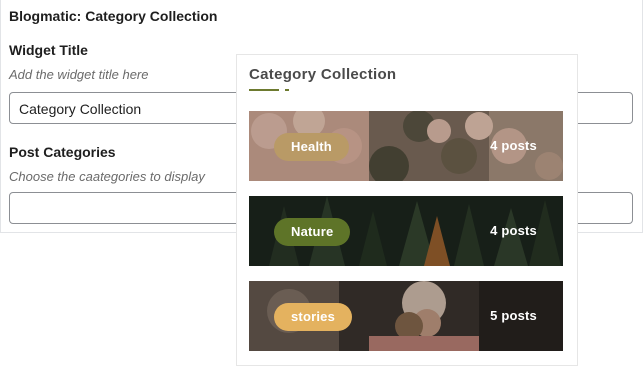 The width and height of the screenshot is (643, 368). What do you see at coordinates (406, 316) in the screenshot?
I see `category-card-stories: stories 5 posts` at bounding box center [406, 316].